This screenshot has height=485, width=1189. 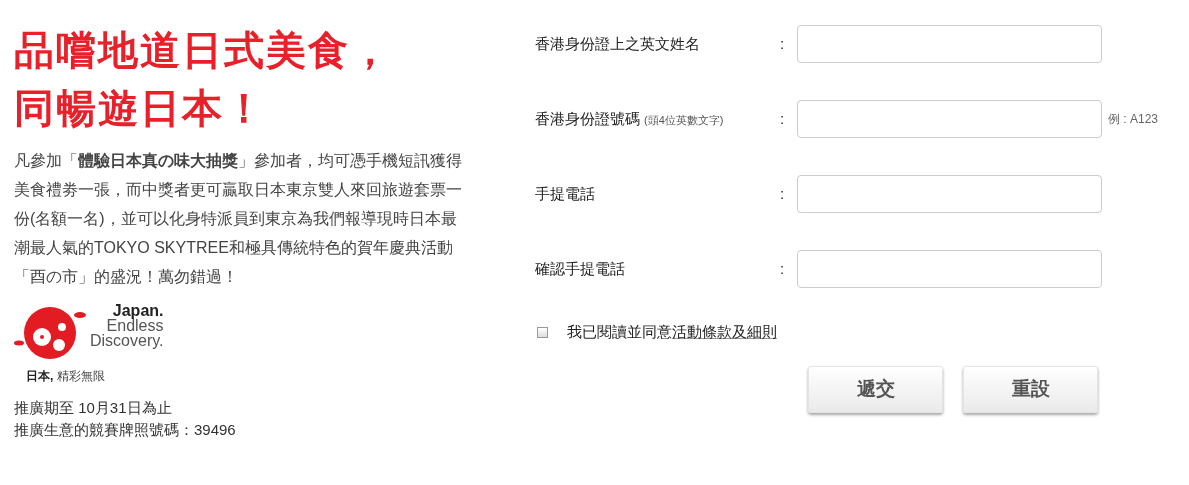 What do you see at coordinates (125, 430) in the screenshot?
I see `footer-text: 推廣生意的競賽牌照號碼：39496` at bounding box center [125, 430].